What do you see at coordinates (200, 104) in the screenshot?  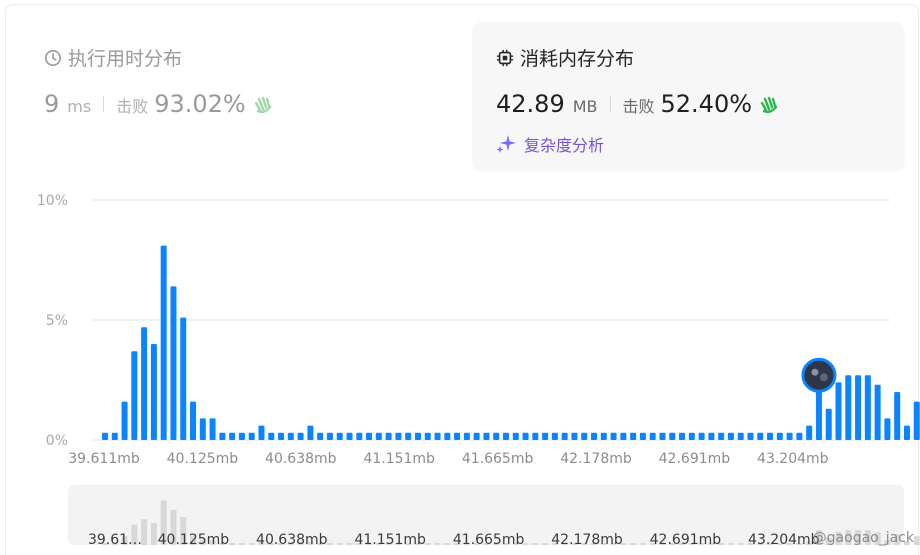 I see `runtime-beats-pct: 93.02%` at bounding box center [200, 104].